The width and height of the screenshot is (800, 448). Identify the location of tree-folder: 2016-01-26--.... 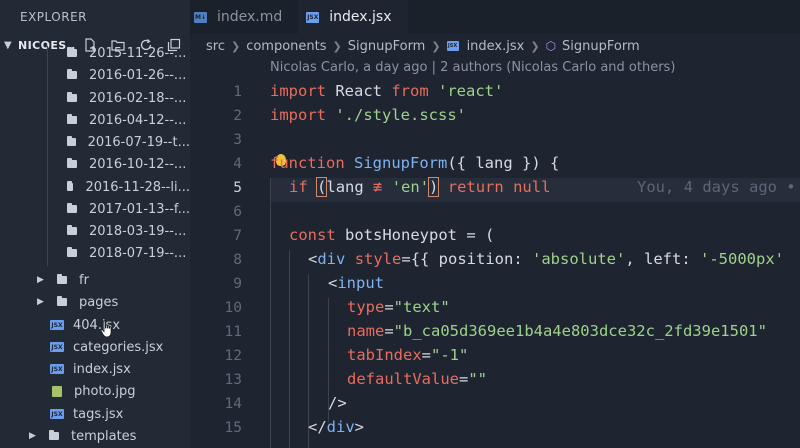
(95, 75).